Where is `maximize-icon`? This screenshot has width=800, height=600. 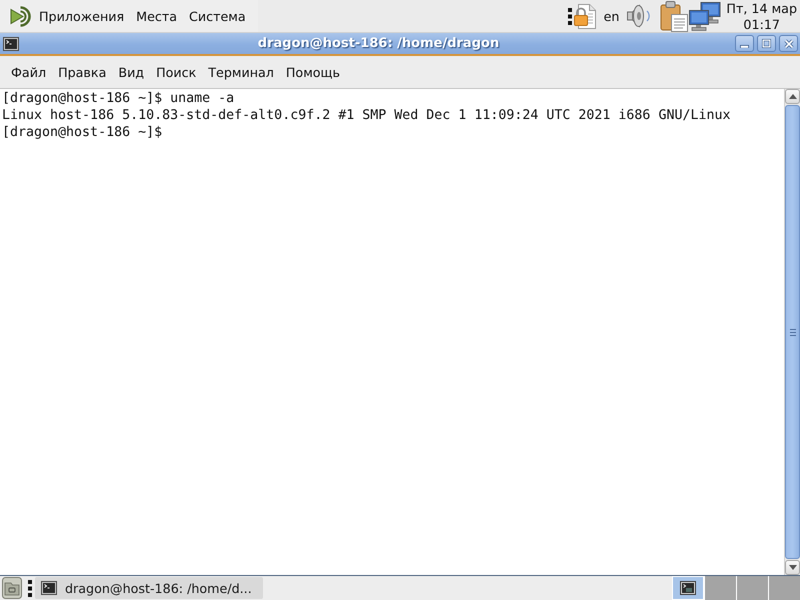
maximize-icon is located at coordinates (766, 43).